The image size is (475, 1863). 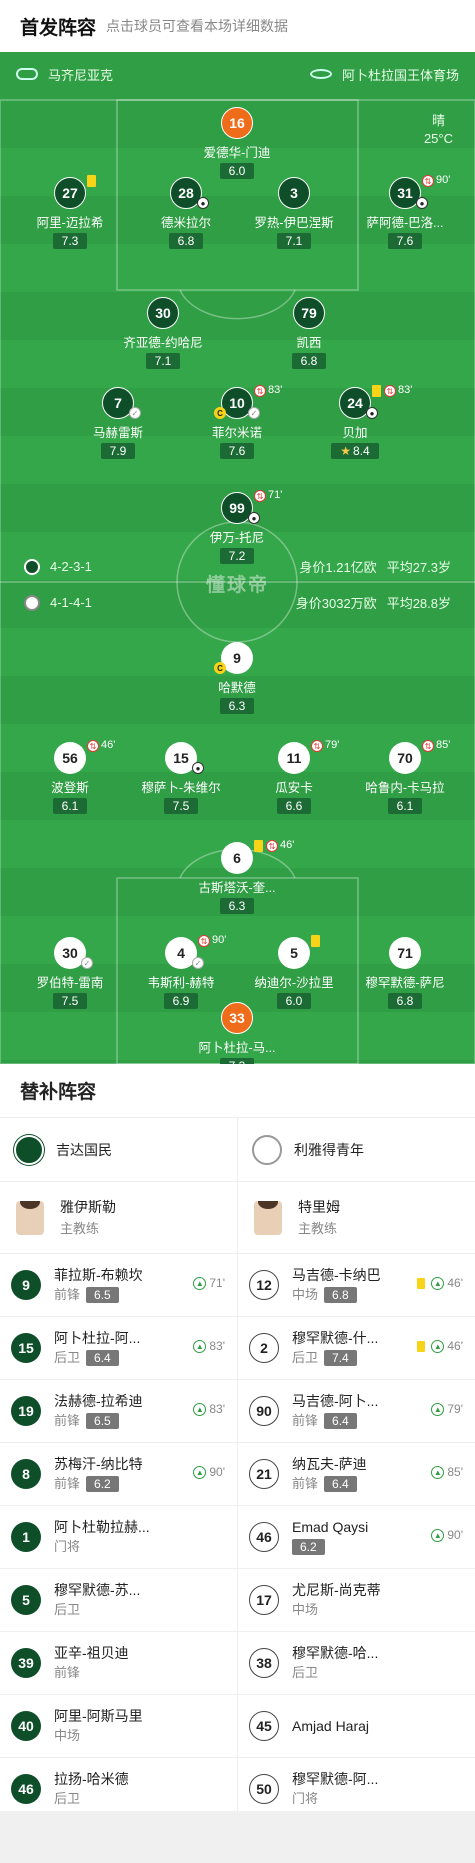 What do you see at coordinates (26, 1348) in the screenshot?
I see `jersey-number: 15` at bounding box center [26, 1348].